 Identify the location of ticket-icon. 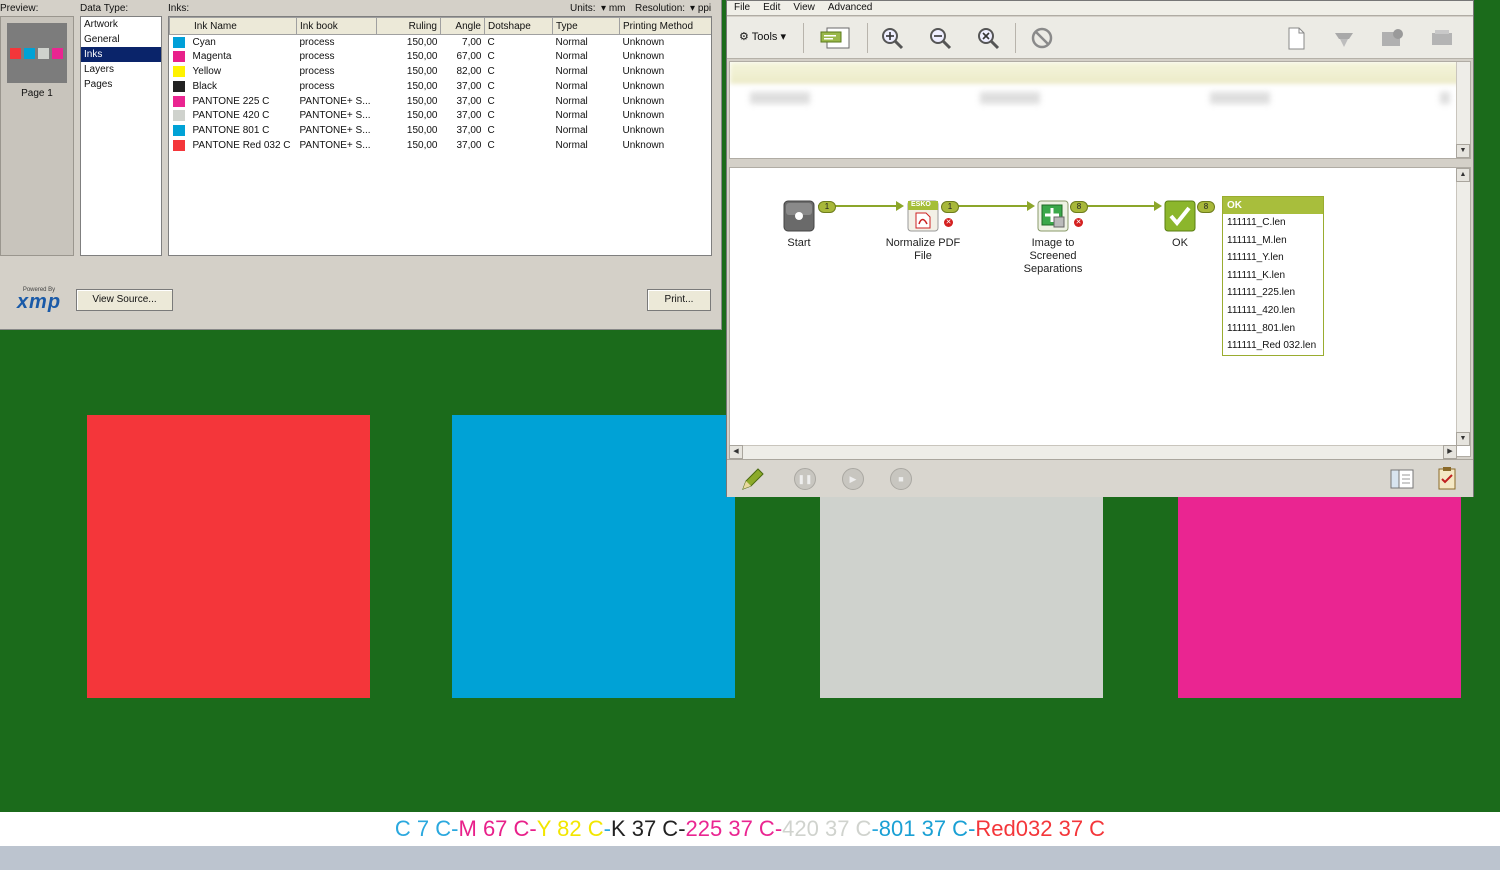
(835, 38).